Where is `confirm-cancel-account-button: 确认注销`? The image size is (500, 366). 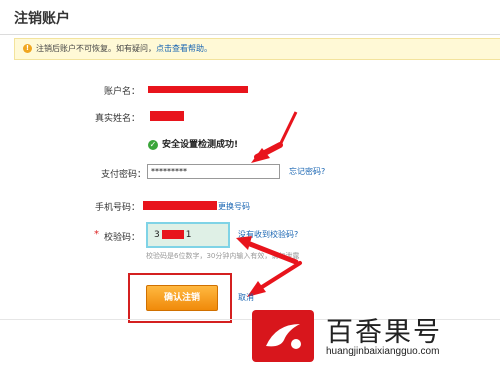
confirm-cancel-account-button: 确认注销 is located at coordinates (182, 298).